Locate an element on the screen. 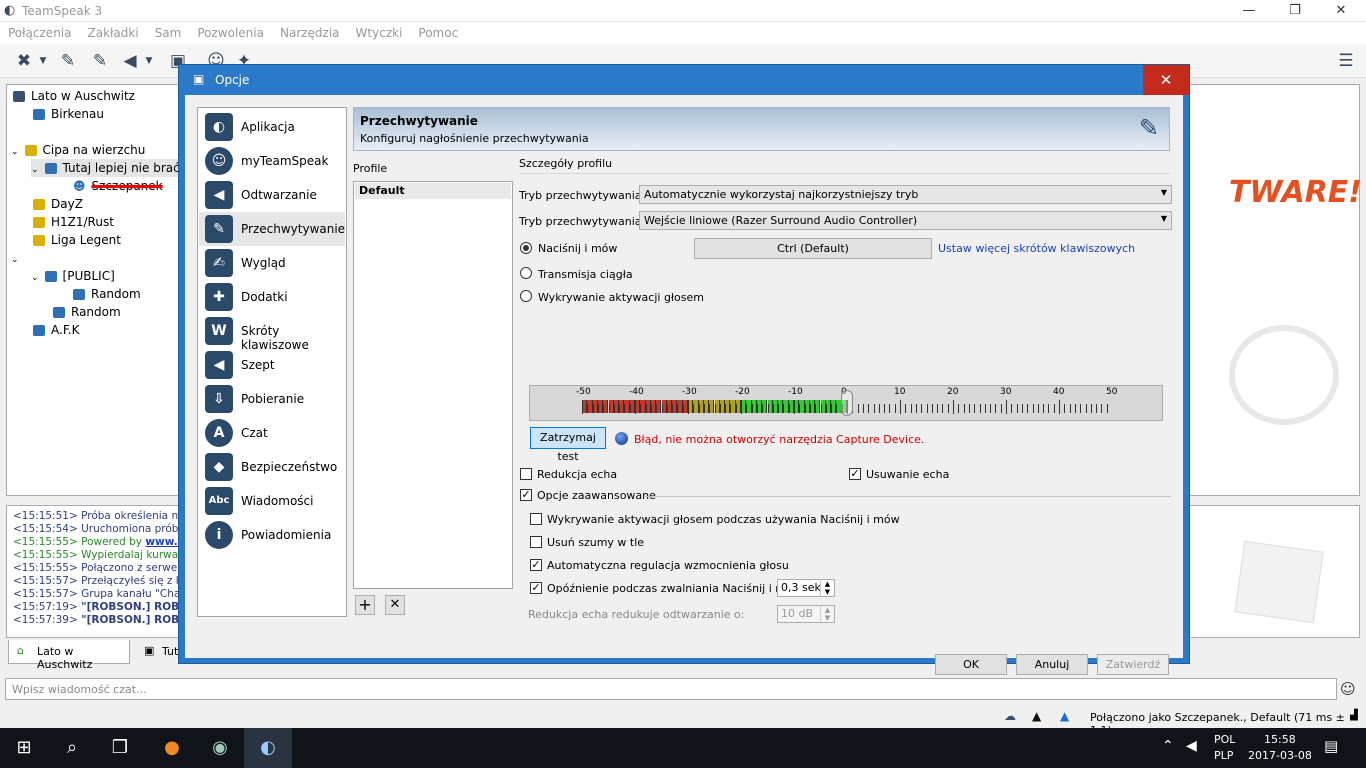 This screenshot has width=1366, height=768. cancel-button: Anuluj is located at coordinates (1052, 664).